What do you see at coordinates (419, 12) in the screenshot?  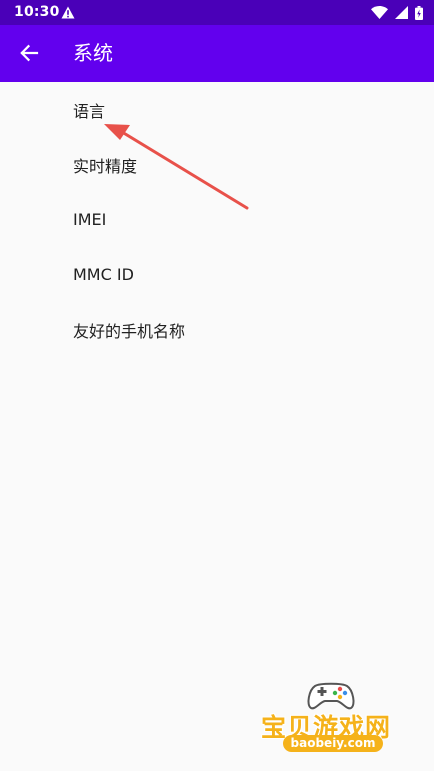 I see `battery-icon` at bounding box center [419, 12].